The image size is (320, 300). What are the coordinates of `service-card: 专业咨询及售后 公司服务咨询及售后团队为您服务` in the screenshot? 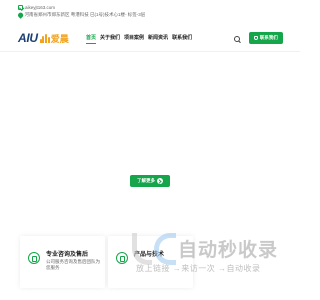 It's located at (62, 262).